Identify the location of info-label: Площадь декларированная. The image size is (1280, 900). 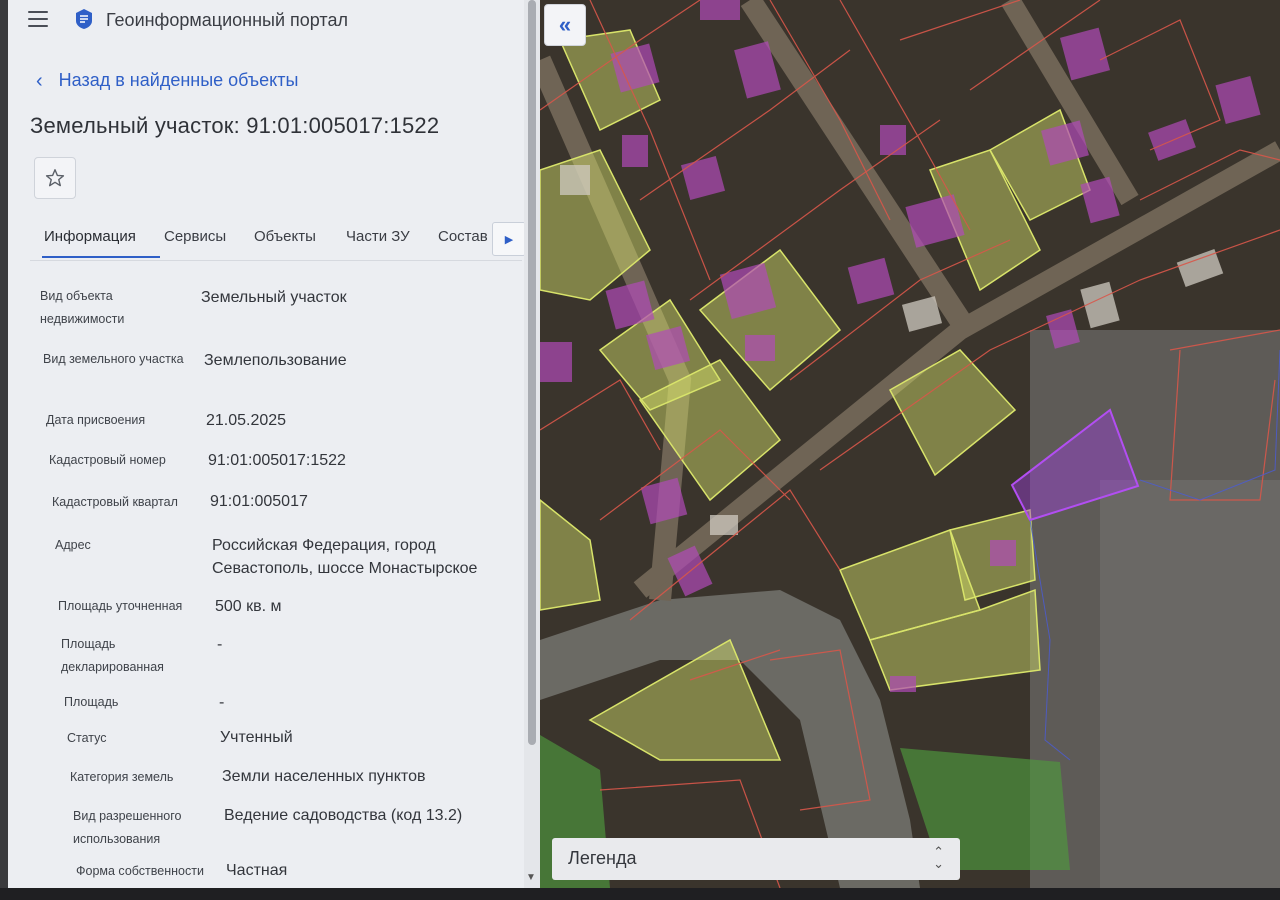
(112, 655).